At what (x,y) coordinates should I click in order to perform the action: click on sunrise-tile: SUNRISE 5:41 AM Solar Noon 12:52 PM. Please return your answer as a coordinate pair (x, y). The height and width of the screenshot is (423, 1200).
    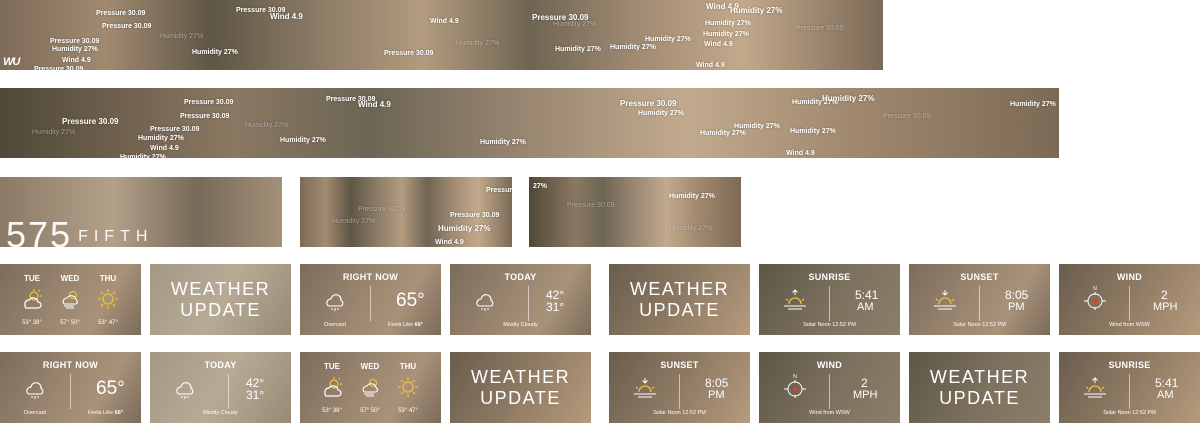
    Looking at the image, I should click on (1129, 387).